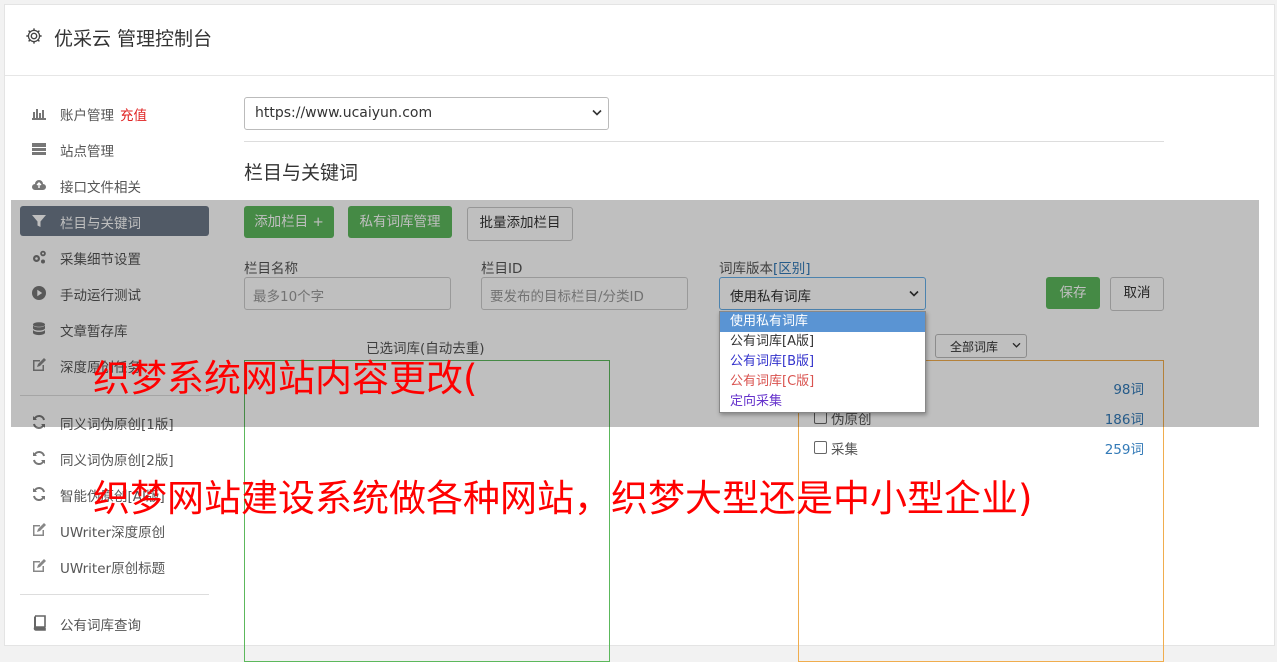 The width and height of the screenshot is (1277, 662). What do you see at coordinates (100, 188) in the screenshot?
I see `sidebar-item-label: 接口文件相关` at bounding box center [100, 188].